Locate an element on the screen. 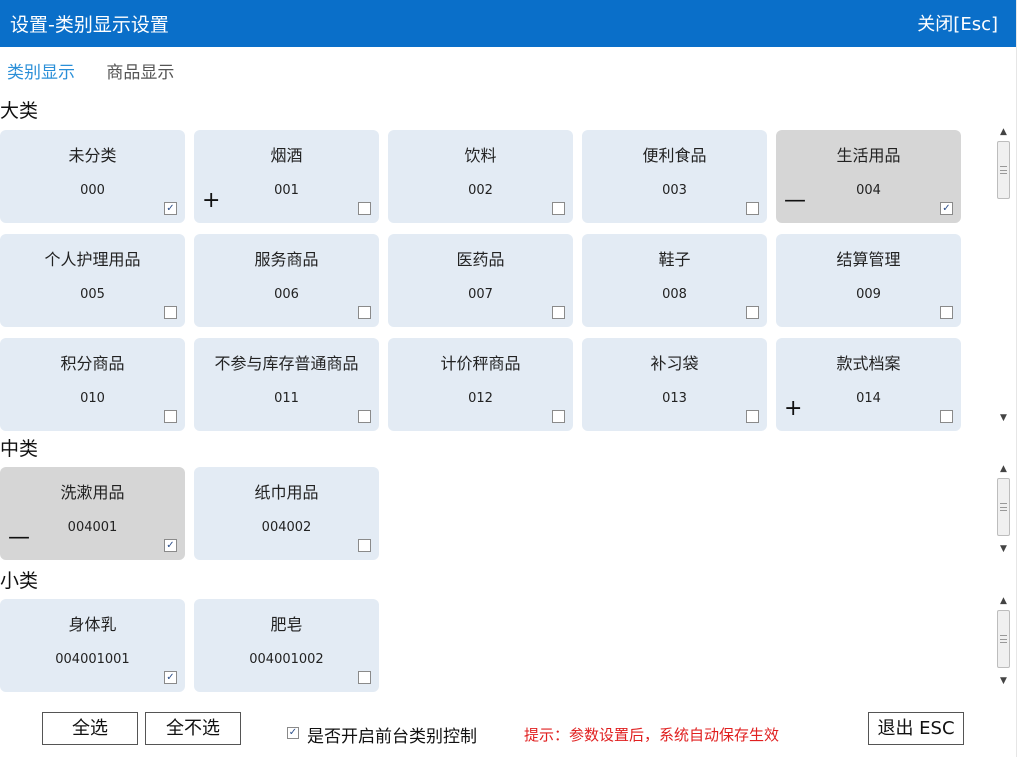 This screenshot has width=1023, height=757. category-code: 008 is located at coordinates (674, 294).